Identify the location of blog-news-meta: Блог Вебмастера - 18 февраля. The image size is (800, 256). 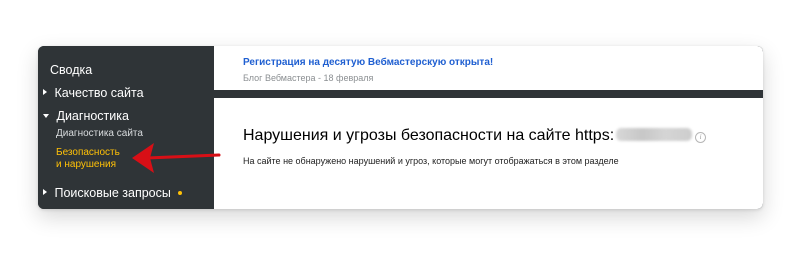
(308, 78).